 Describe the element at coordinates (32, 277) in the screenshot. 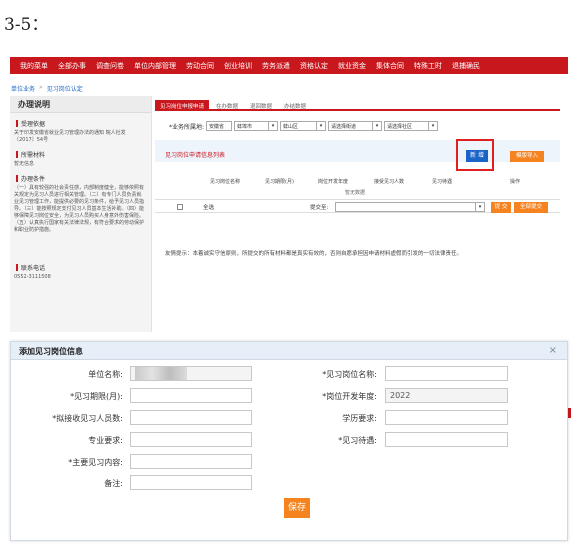

I see `contact-phone: 0552-3111508` at that location.